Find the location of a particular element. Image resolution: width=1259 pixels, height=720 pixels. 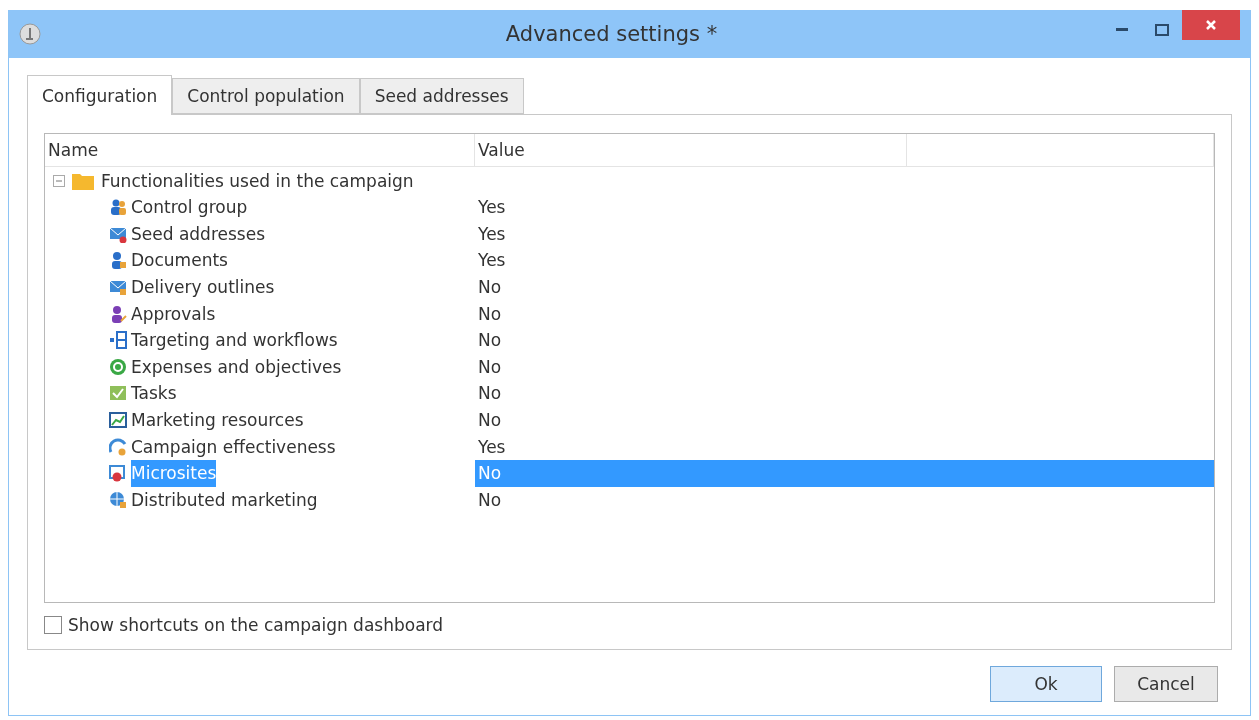

workflow-icon is located at coordinates (118, 340).